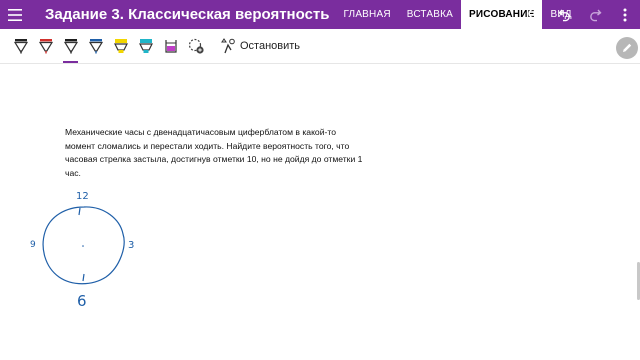 The image size is (640, 360). What do you see at coordinates (430, 14) in the screenshot?
I see `tab-insert: ВСТАВКА` at bounding box center [430, 14].